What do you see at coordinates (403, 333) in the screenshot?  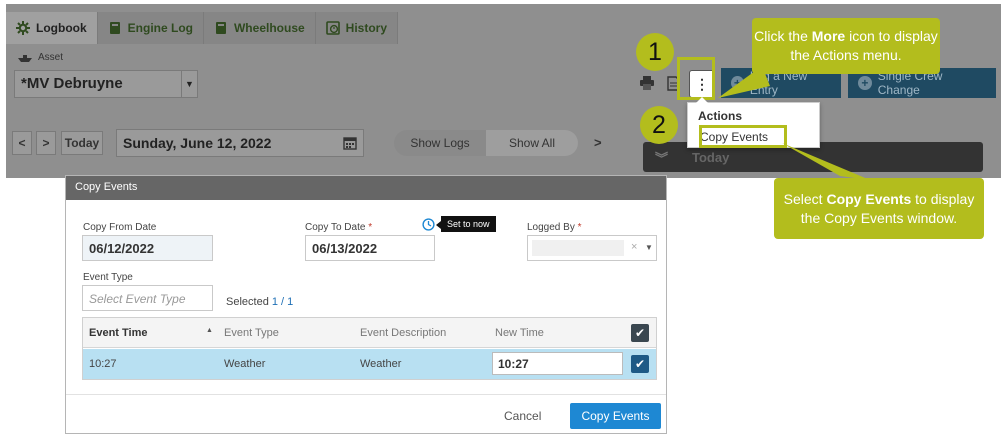 I see `column-header-event-description: Event Description` at bounding box center [403, 333].